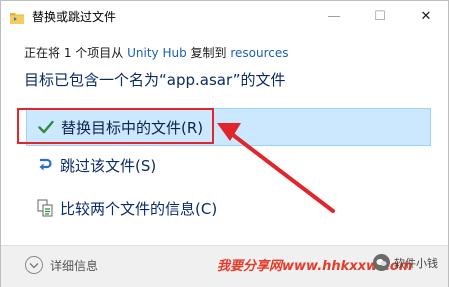 The image size is (449, 287). I want to click on folder-icon, so click(17, 16).